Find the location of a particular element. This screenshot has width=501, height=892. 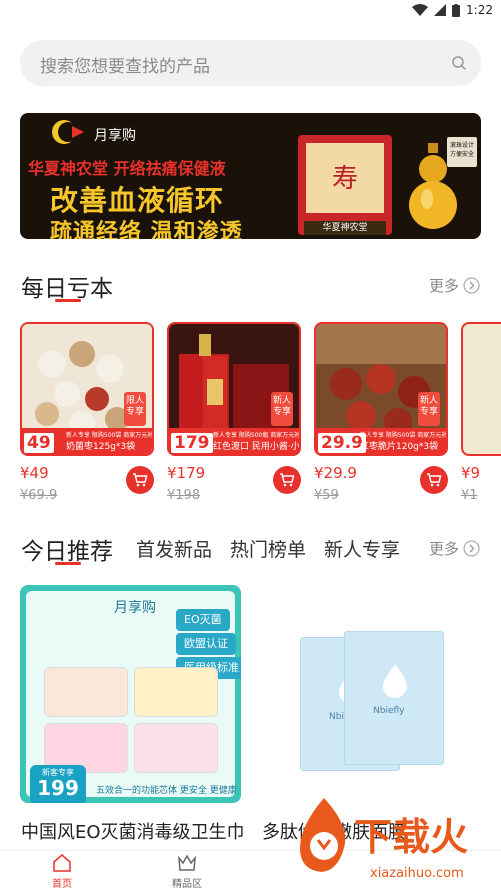

nav-label: 精品区 is located at coordinates (187, 884).